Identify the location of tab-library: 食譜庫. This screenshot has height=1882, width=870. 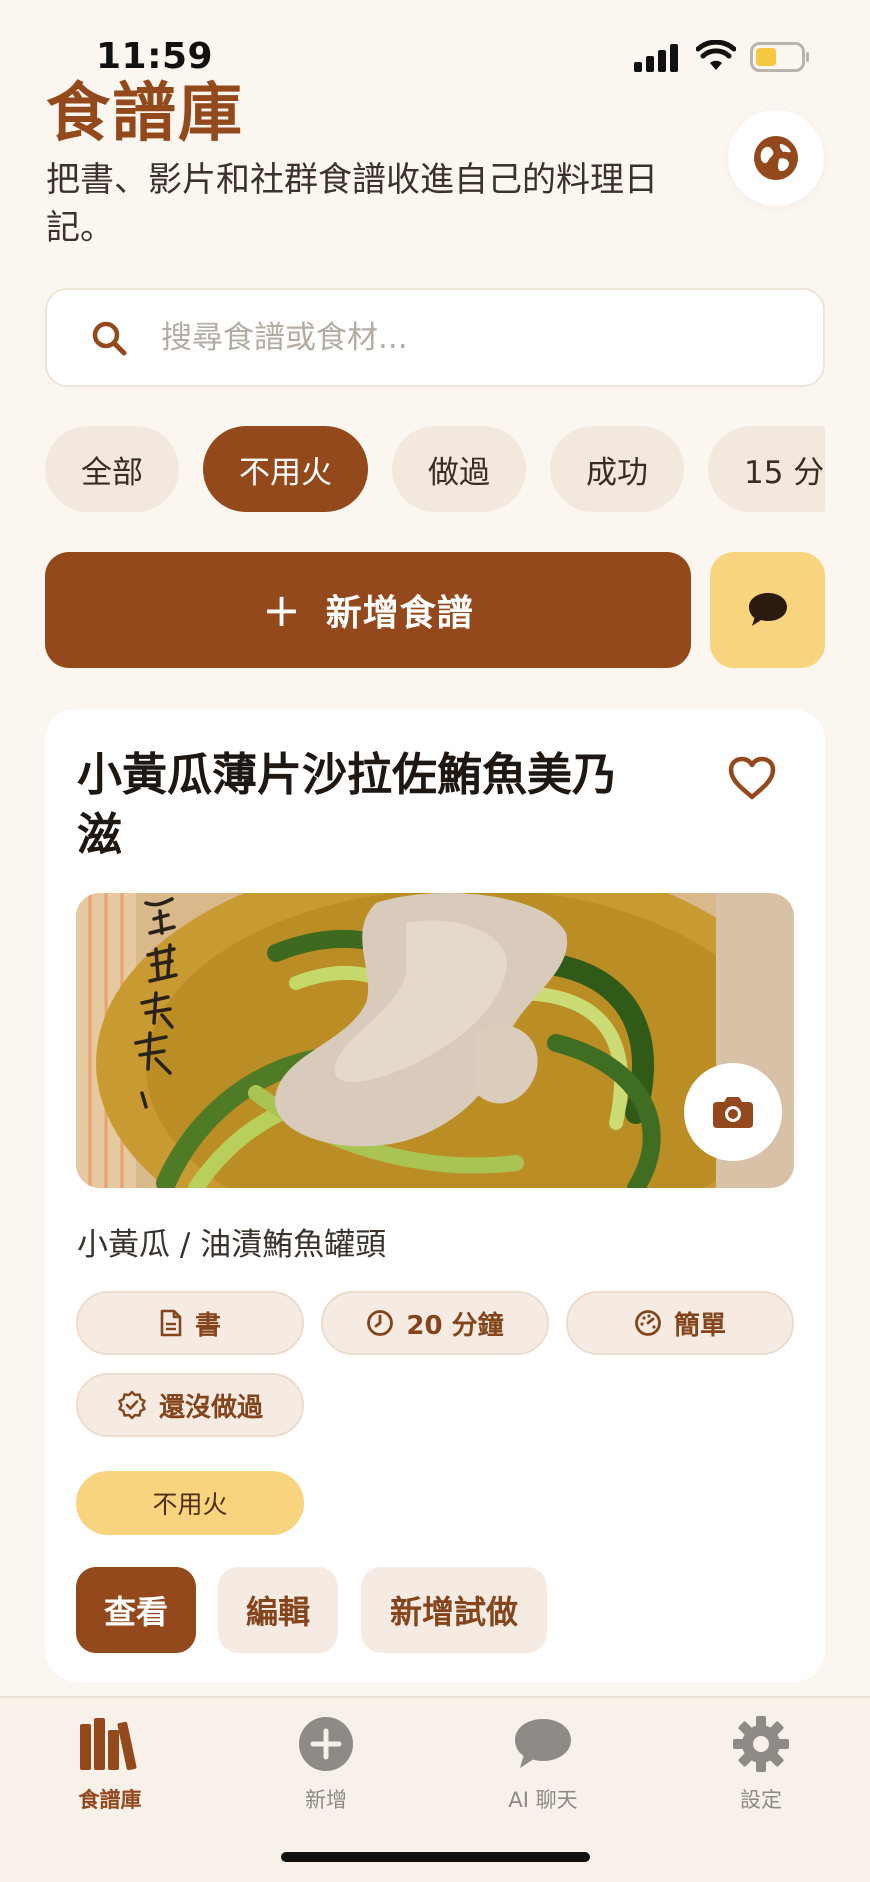
(110, 1767).